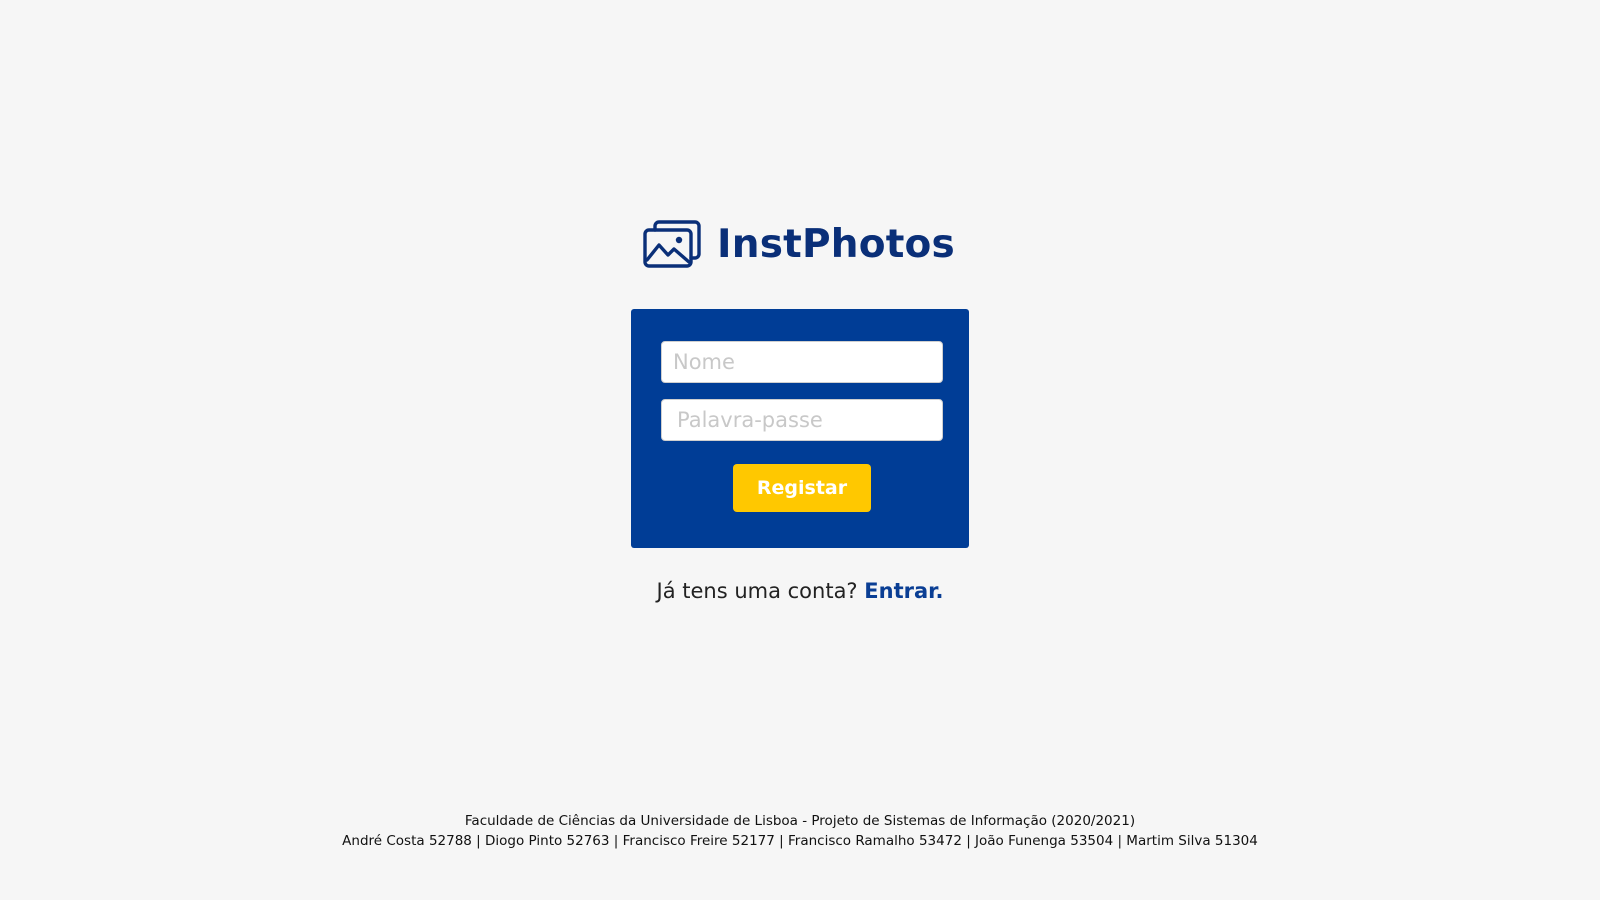 The image size is (1600, 900). I want to click on register-button: Registar, so click(802, 488).